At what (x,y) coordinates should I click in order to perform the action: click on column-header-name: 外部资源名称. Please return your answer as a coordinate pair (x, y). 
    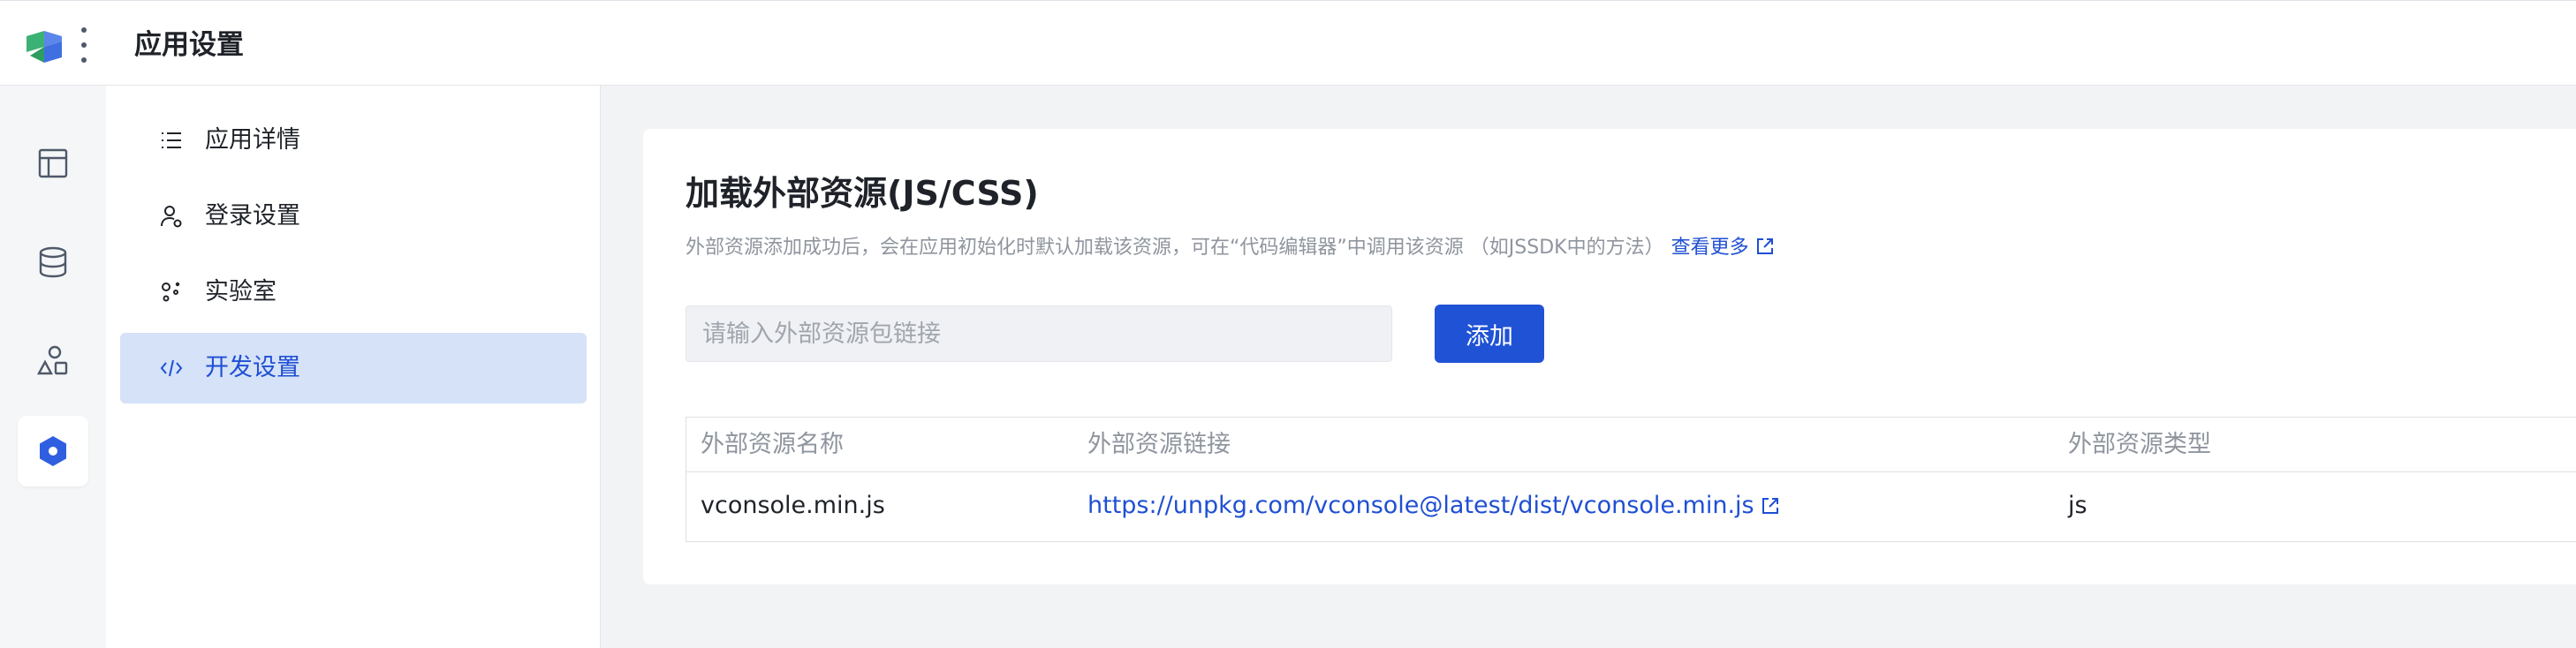
    Looking at the image, I should click on (773, 444).